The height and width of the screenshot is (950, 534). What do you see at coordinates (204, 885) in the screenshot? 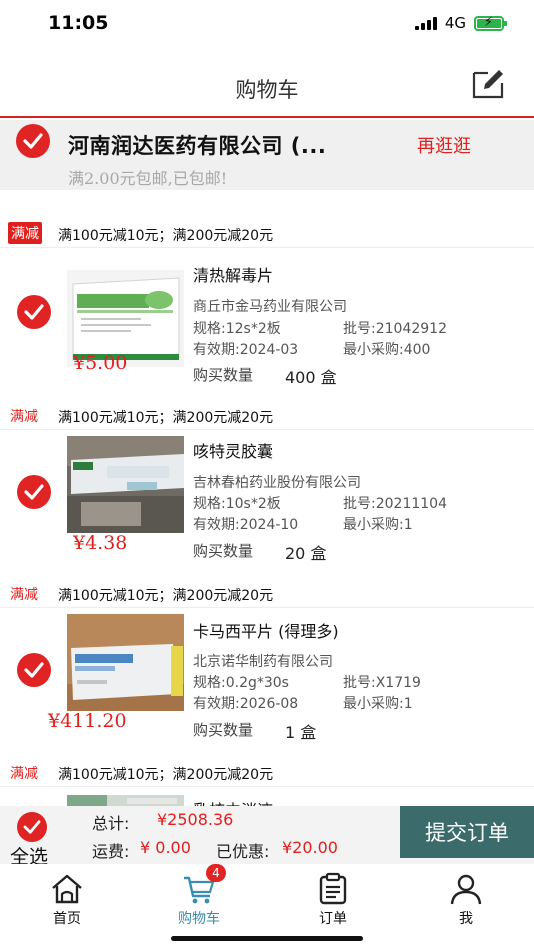
I see `cart-icon: 4` at bounding box center [204, 885].